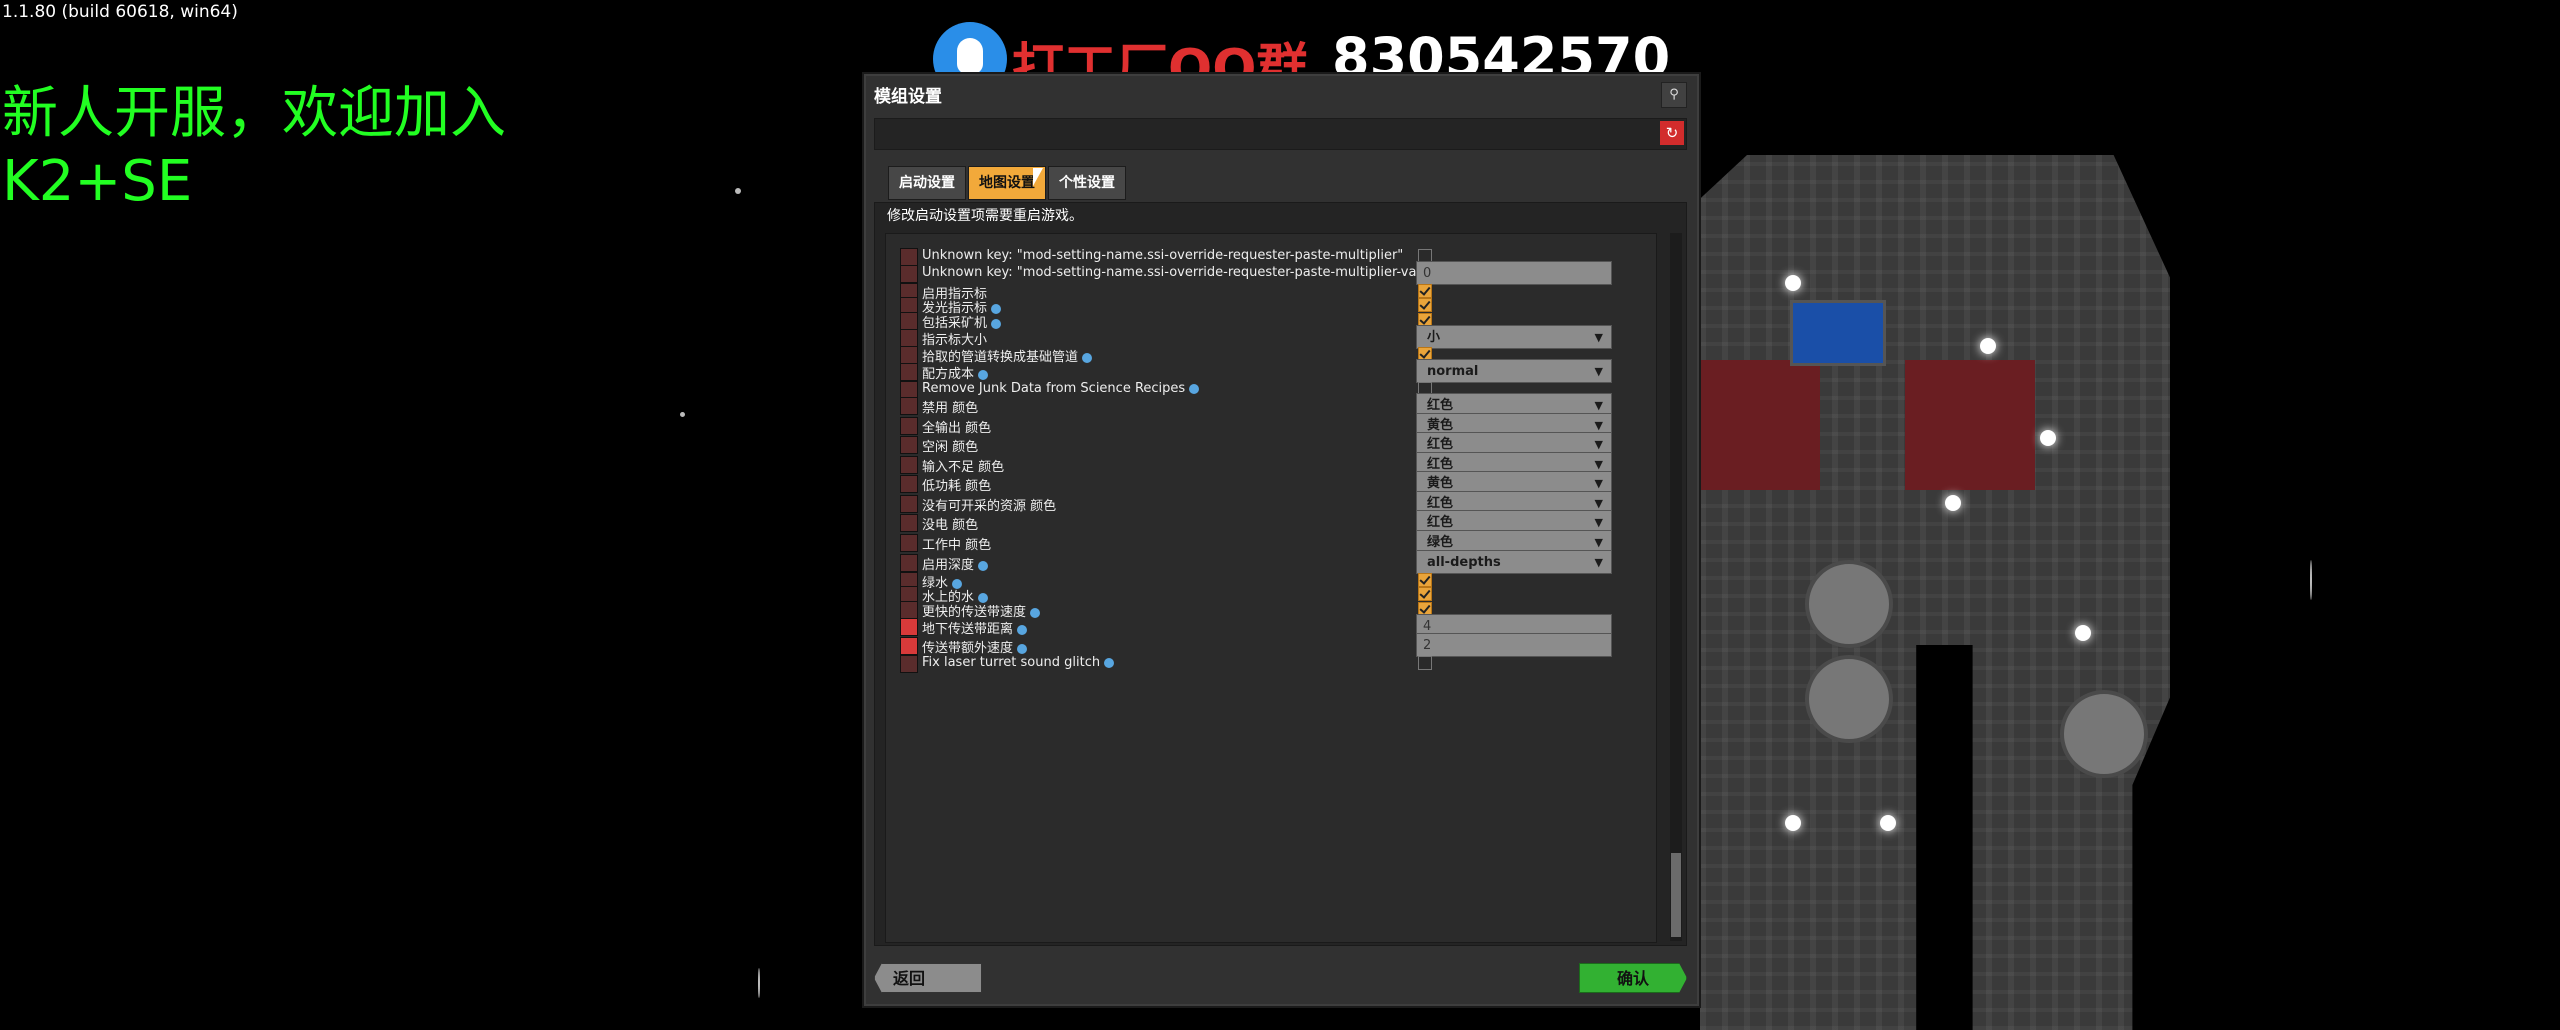 The image size is (2560, 1030). I want to click on setting-row: 启用深度 all-depths ▼, so click(1271, 562).